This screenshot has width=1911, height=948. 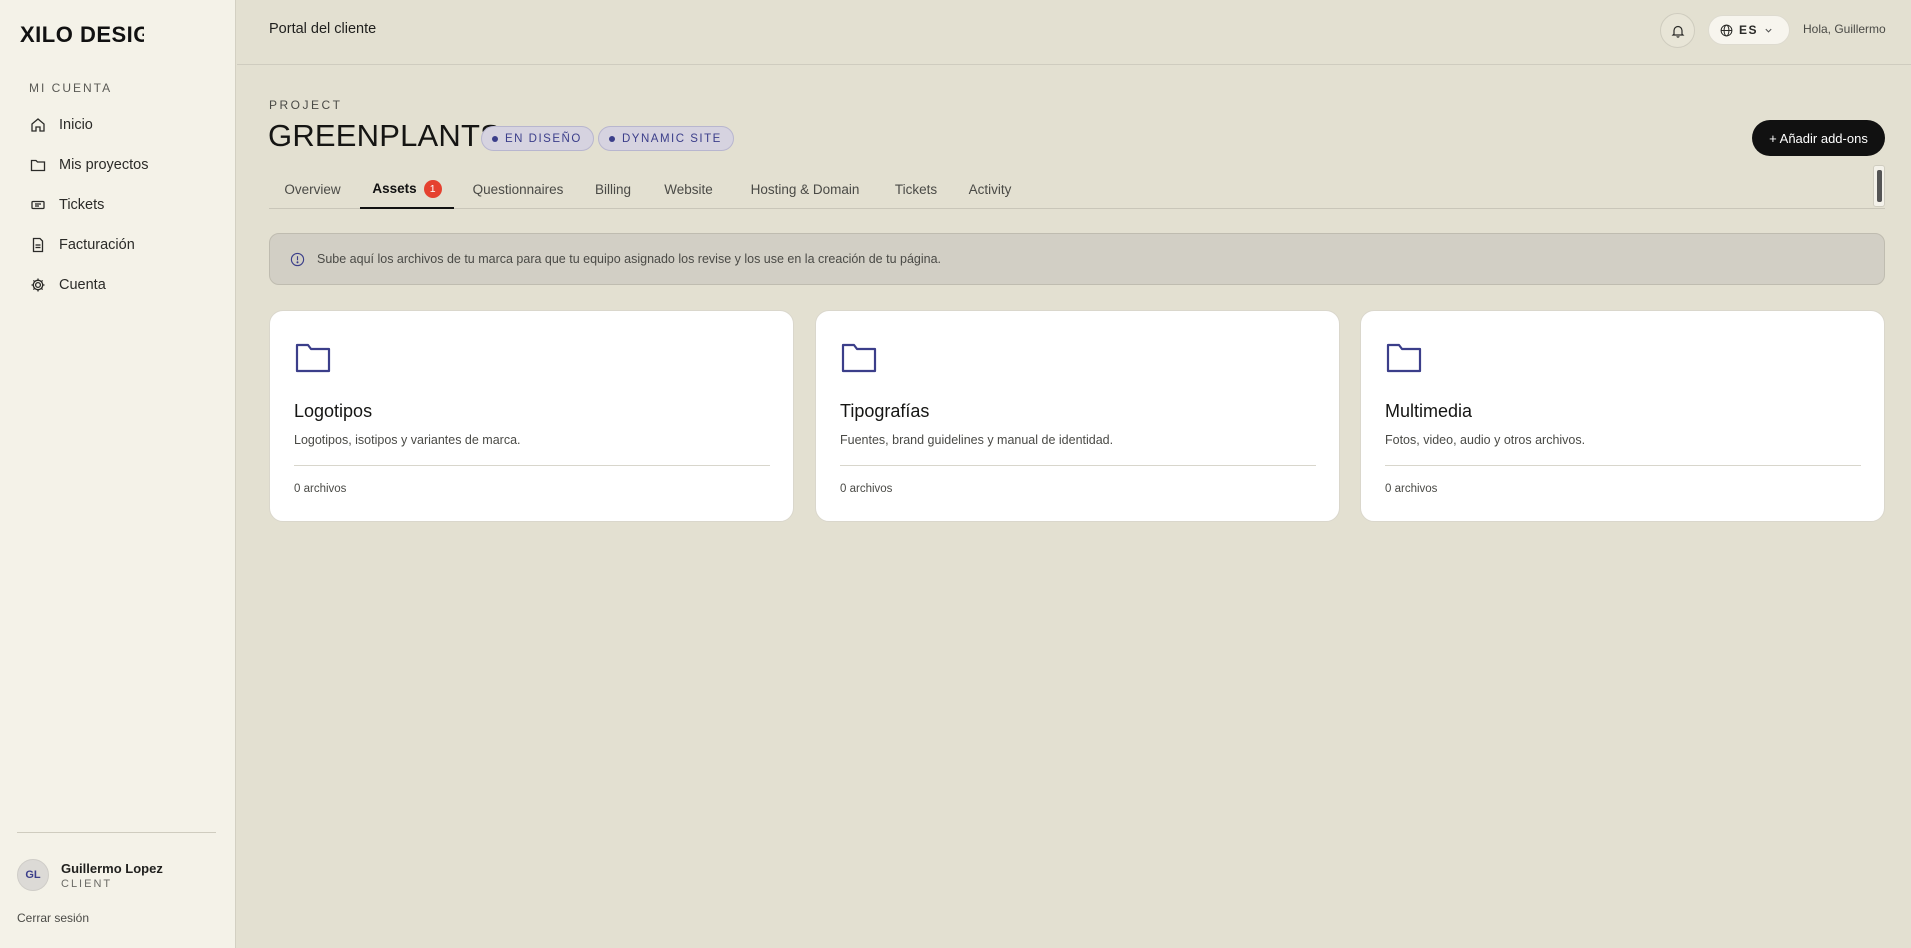 What do you see at coordinates (53, 918) in the screenshot?
I see `logout-link: Cerrar sesión` at bounding box center [53, 918].